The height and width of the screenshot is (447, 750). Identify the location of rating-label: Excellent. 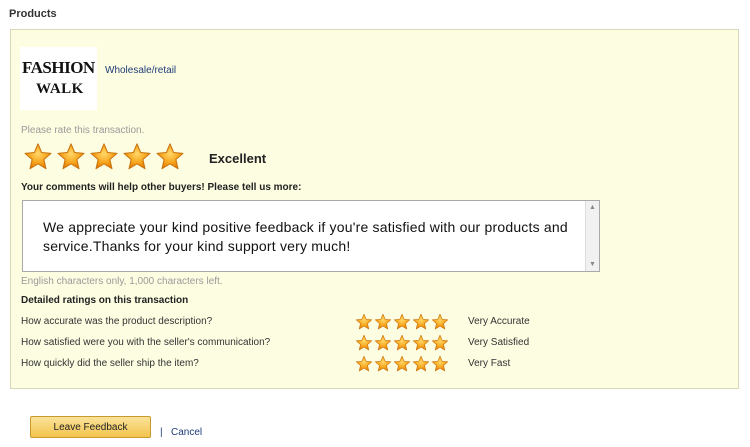
(238, 158).